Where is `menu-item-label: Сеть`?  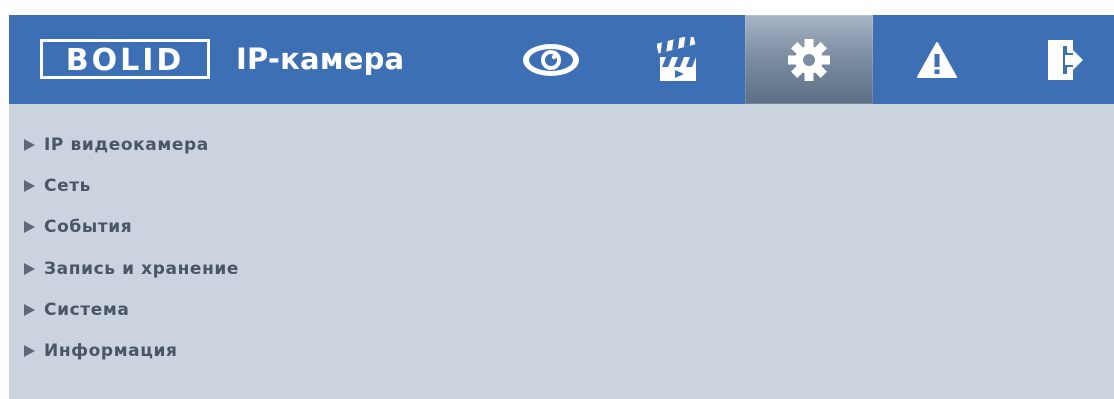 menu-item-label: Сеть is located at coordinates (68, 186).